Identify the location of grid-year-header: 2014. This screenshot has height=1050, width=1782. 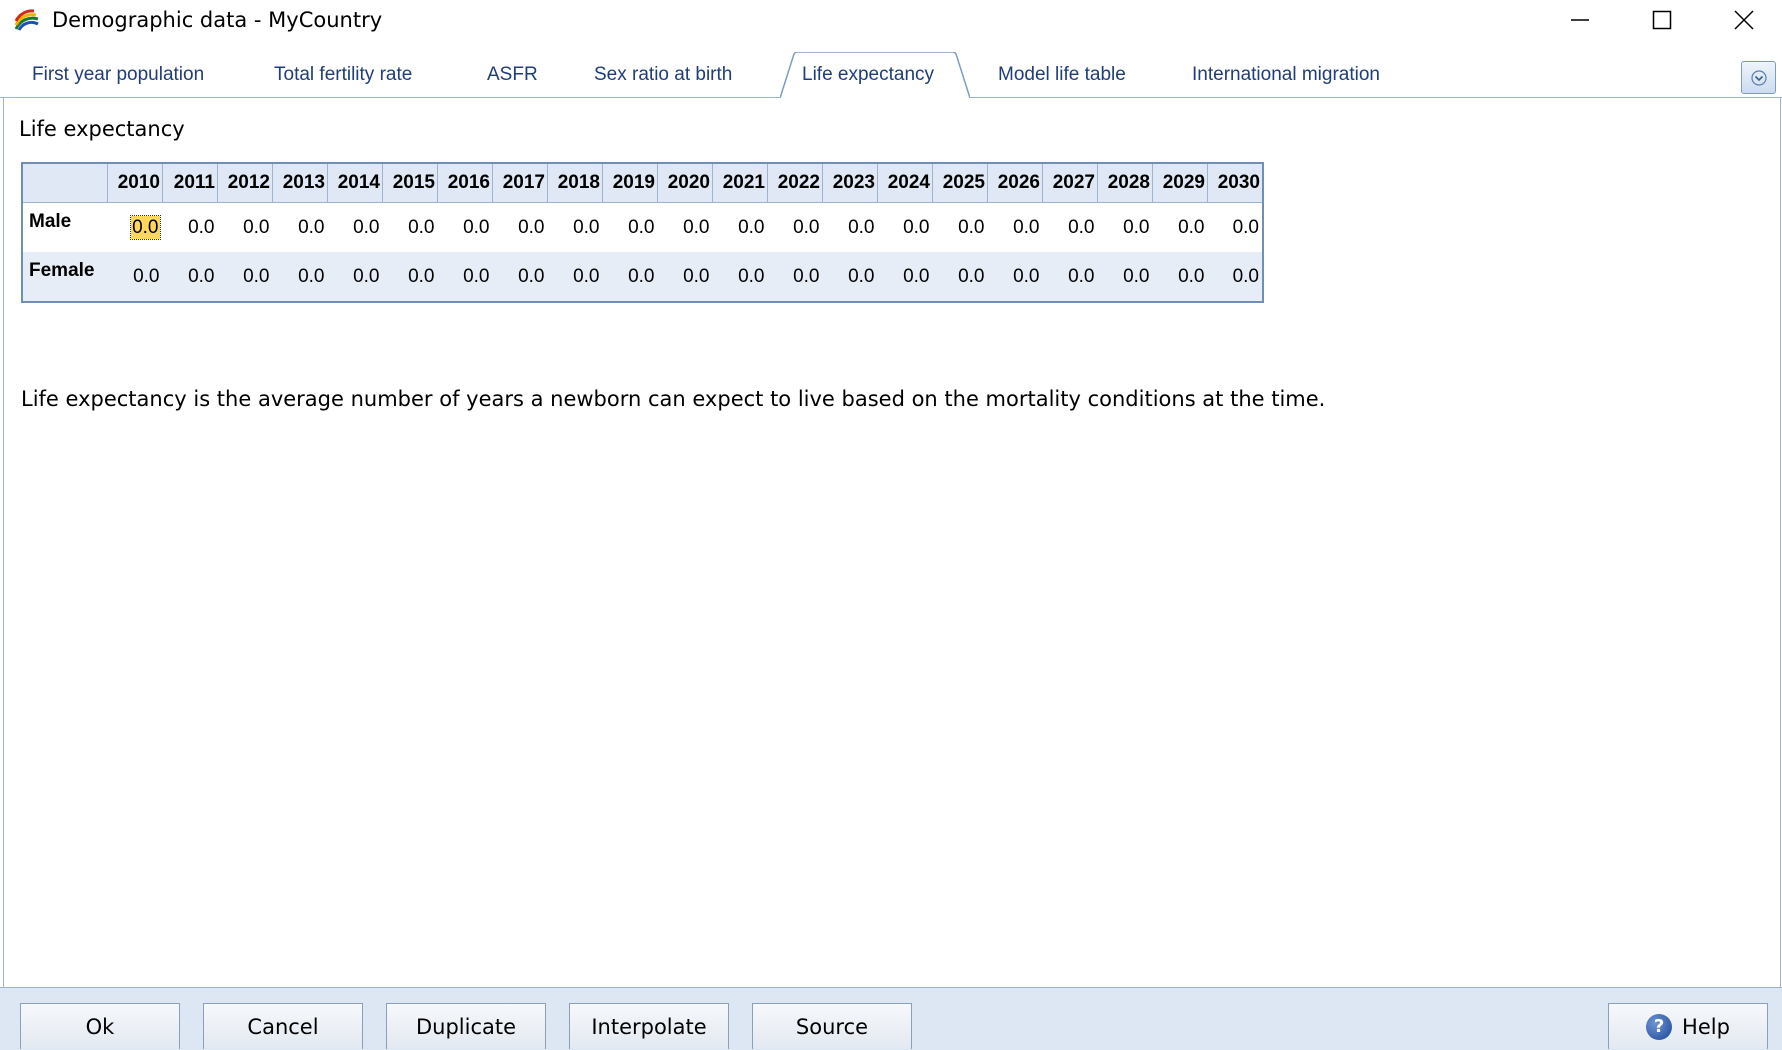
(355, 183).